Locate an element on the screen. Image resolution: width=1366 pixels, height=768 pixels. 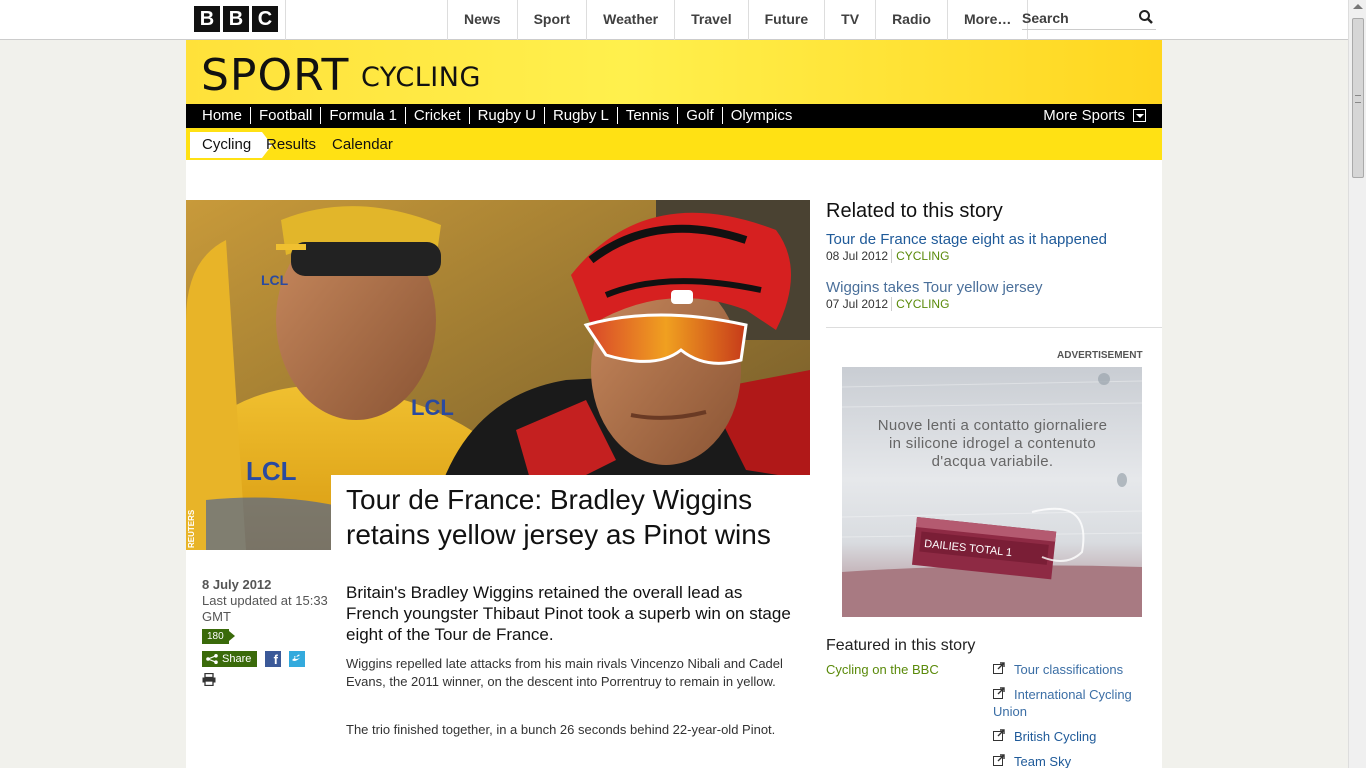
related-meta: 08 Jul 2012 CYCLING is located at coordinates (888, 256).